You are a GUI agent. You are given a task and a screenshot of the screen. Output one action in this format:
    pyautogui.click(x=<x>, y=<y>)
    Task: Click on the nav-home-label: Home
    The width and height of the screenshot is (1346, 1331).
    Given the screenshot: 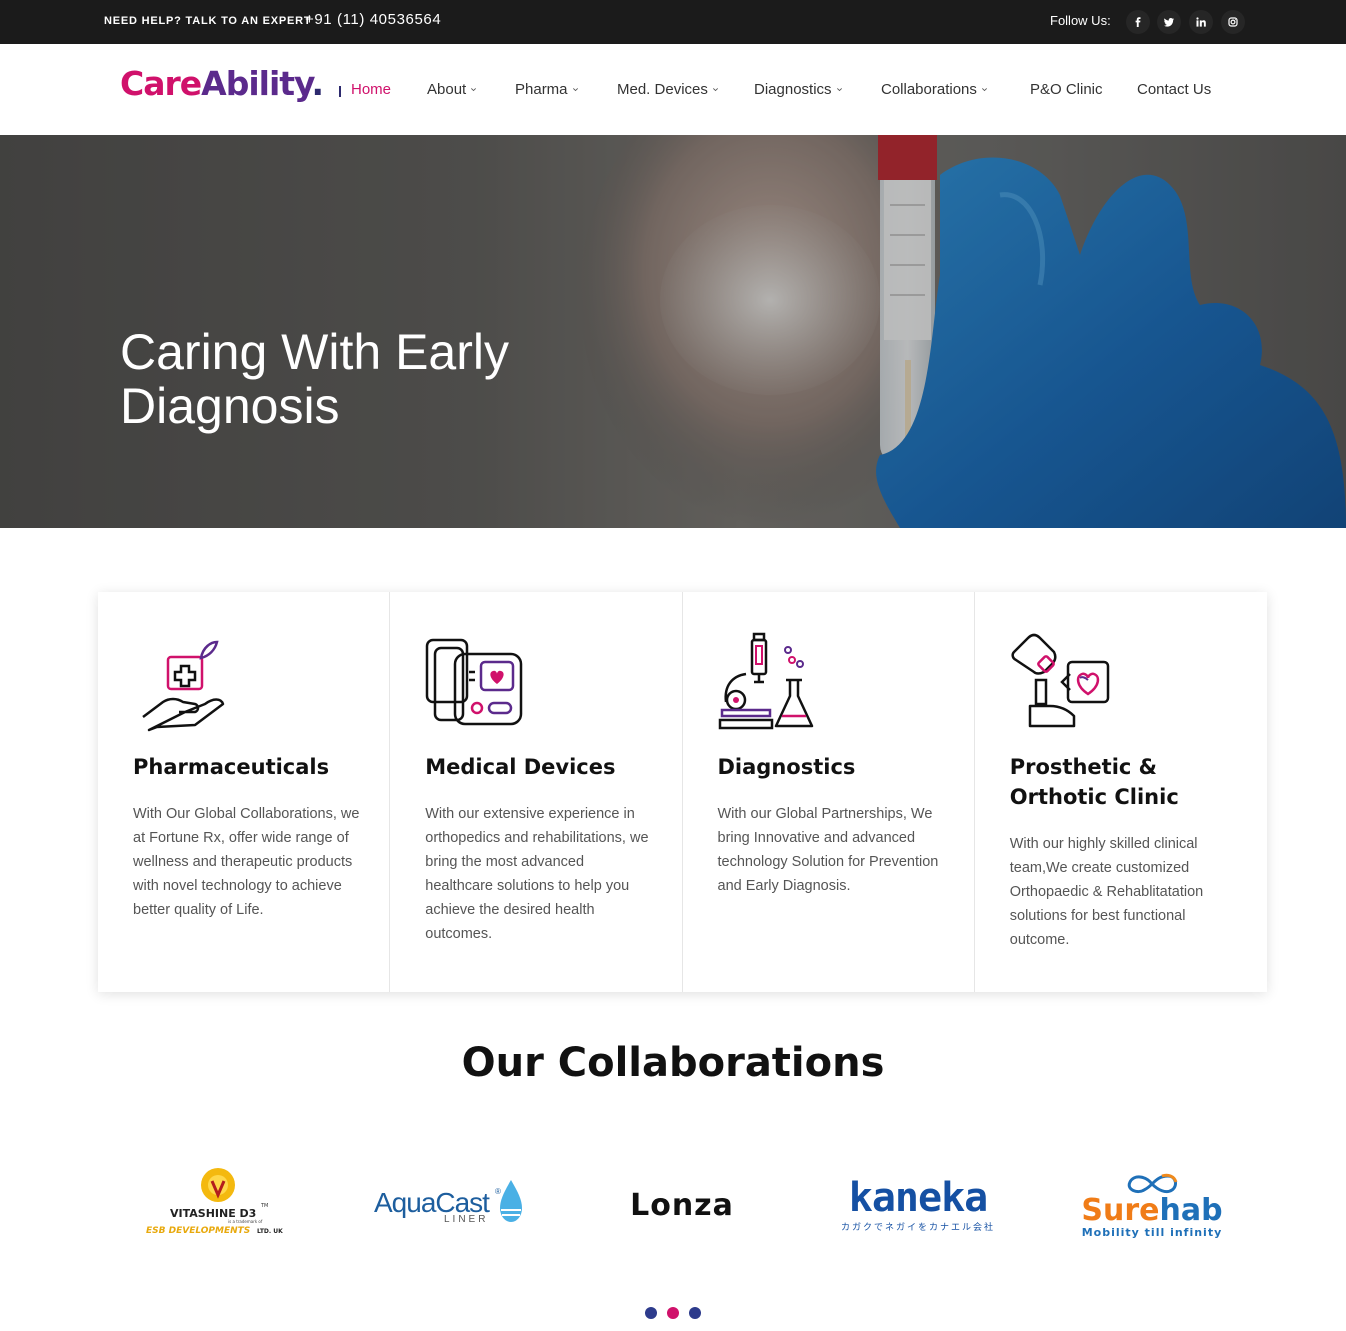 What is the action you would take?
    pyautogui.click(x=371, y=89)
    